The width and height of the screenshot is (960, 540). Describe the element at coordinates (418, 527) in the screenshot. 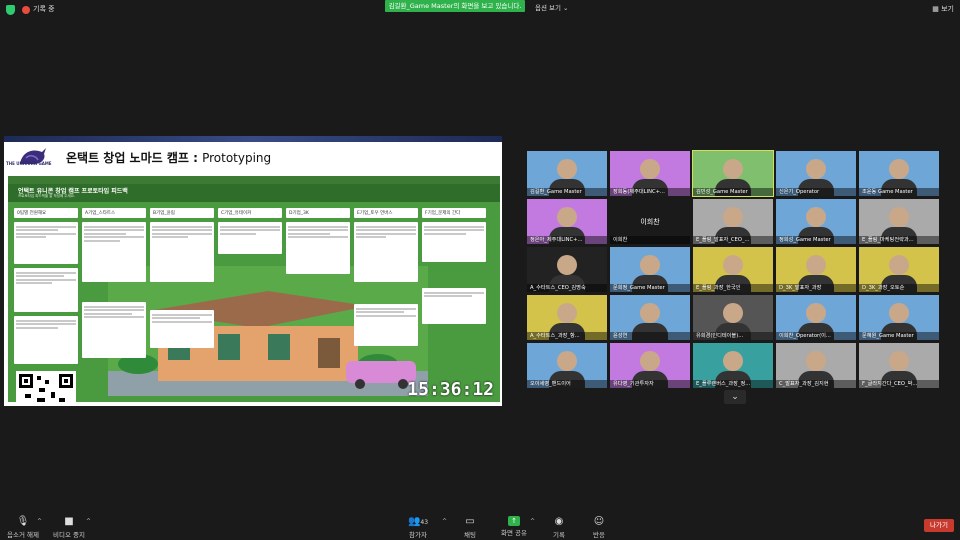

I see `participants-button: 👥43 참가자` at that location.